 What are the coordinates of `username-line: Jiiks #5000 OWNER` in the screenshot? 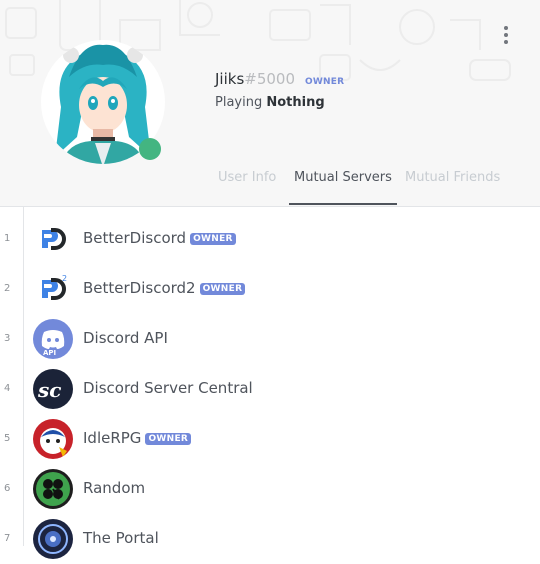 It's located at (279, 81).